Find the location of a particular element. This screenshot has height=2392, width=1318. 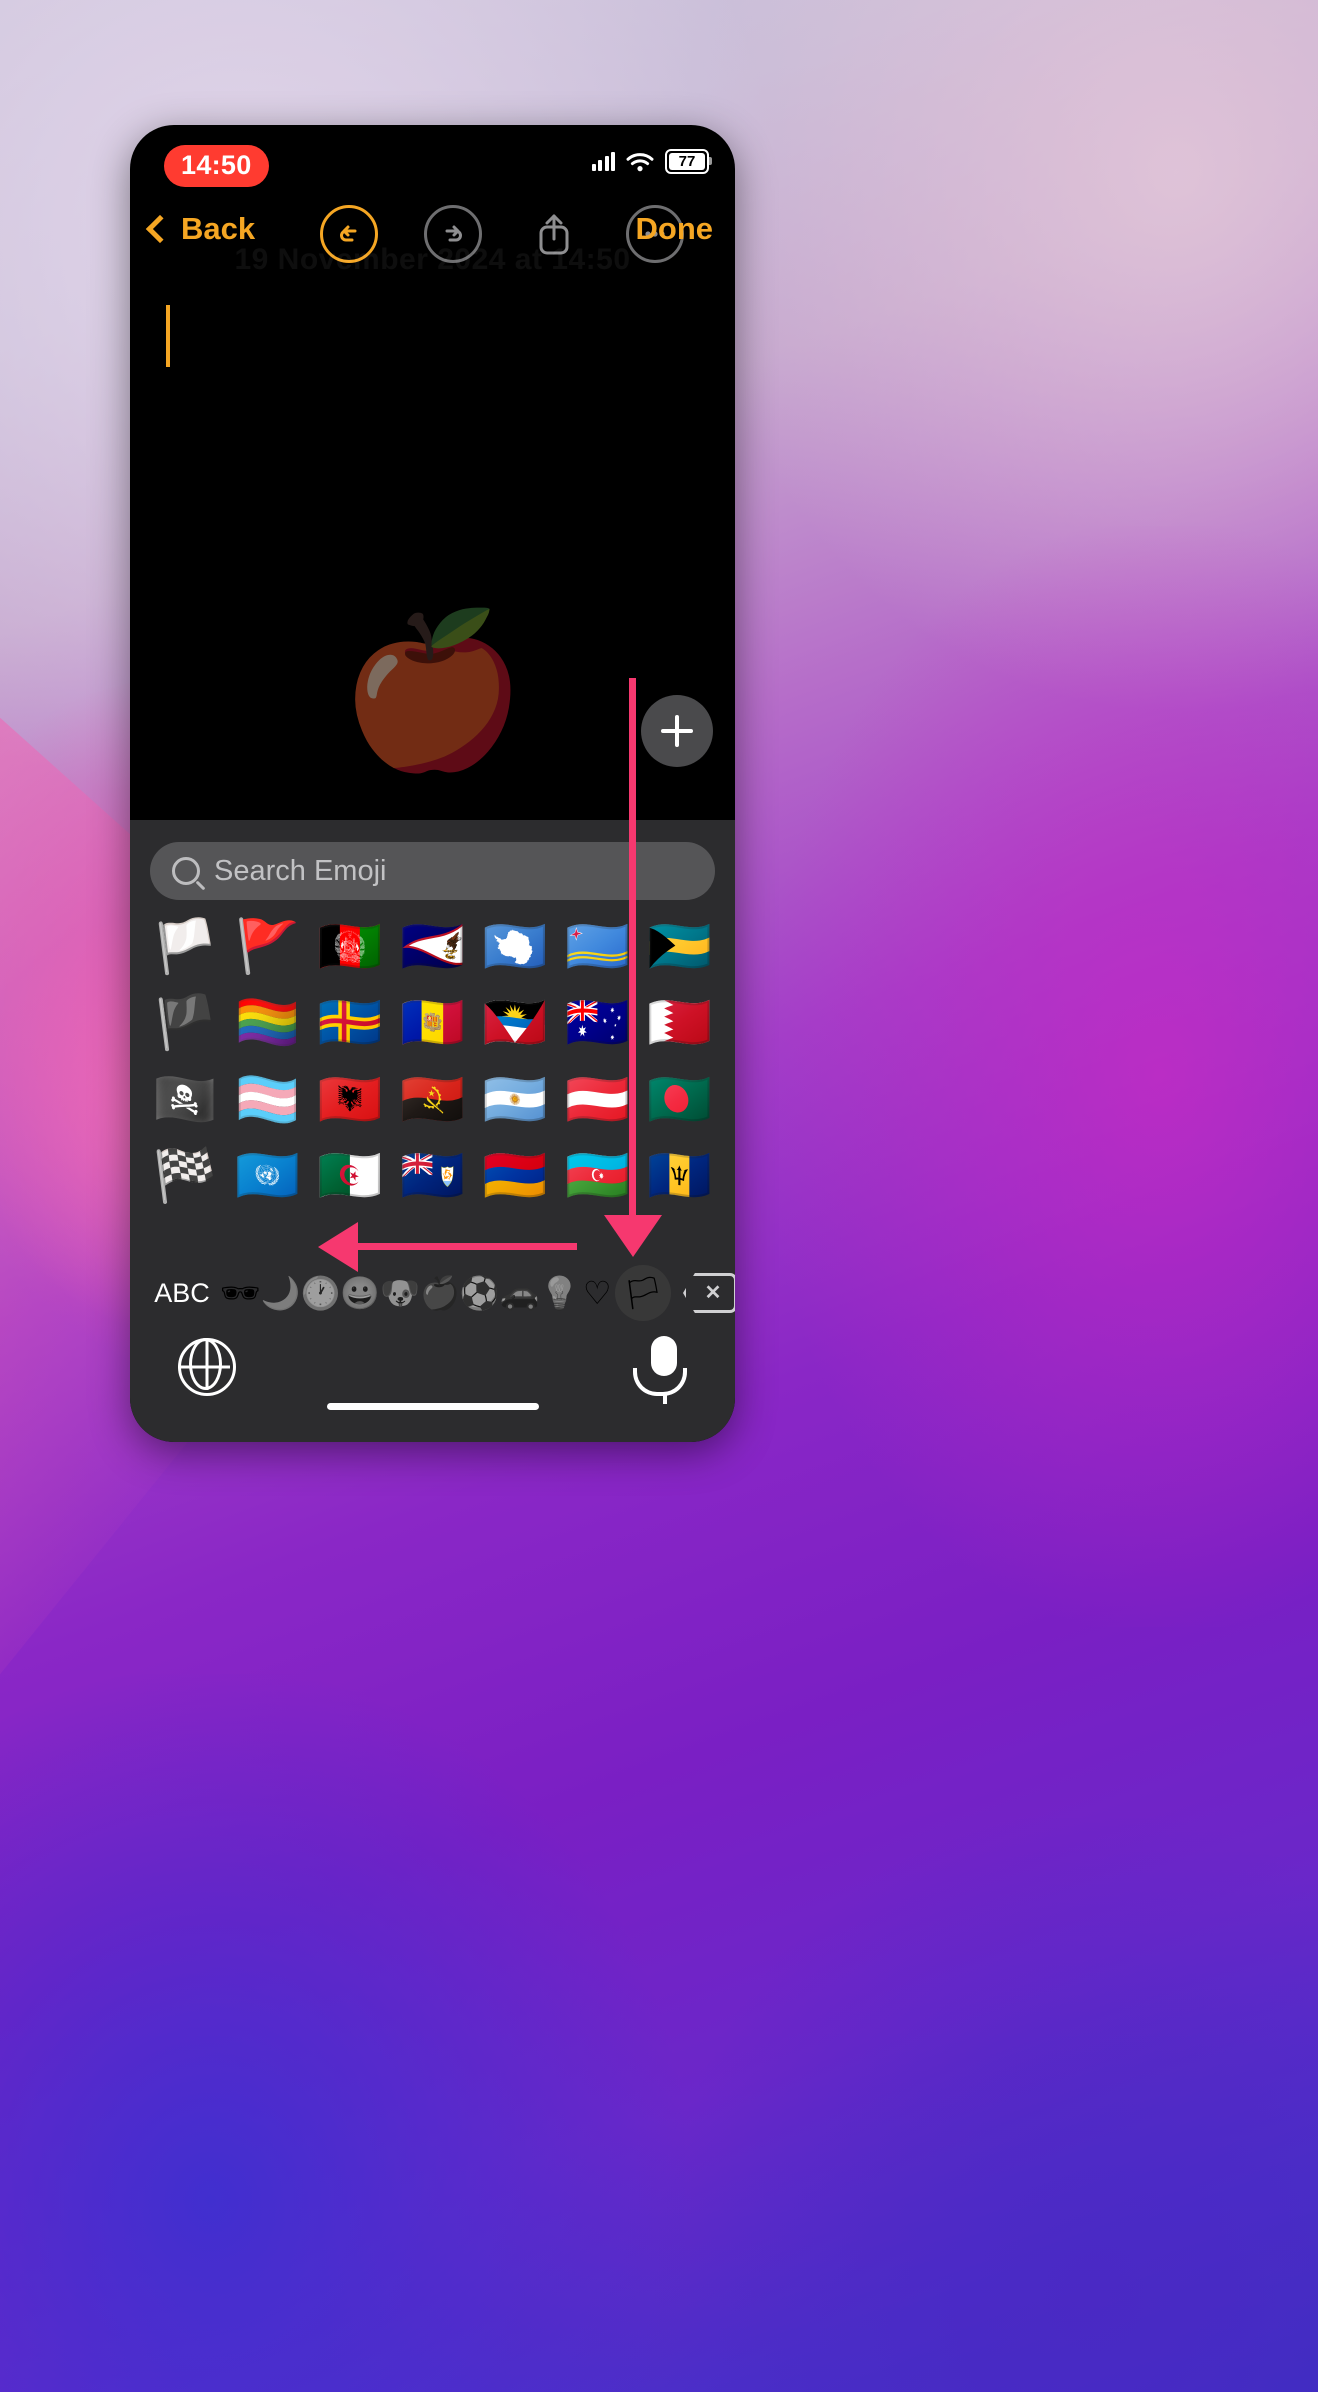

annotation-arrow-horizontal is located at coordinates (464, 1246).